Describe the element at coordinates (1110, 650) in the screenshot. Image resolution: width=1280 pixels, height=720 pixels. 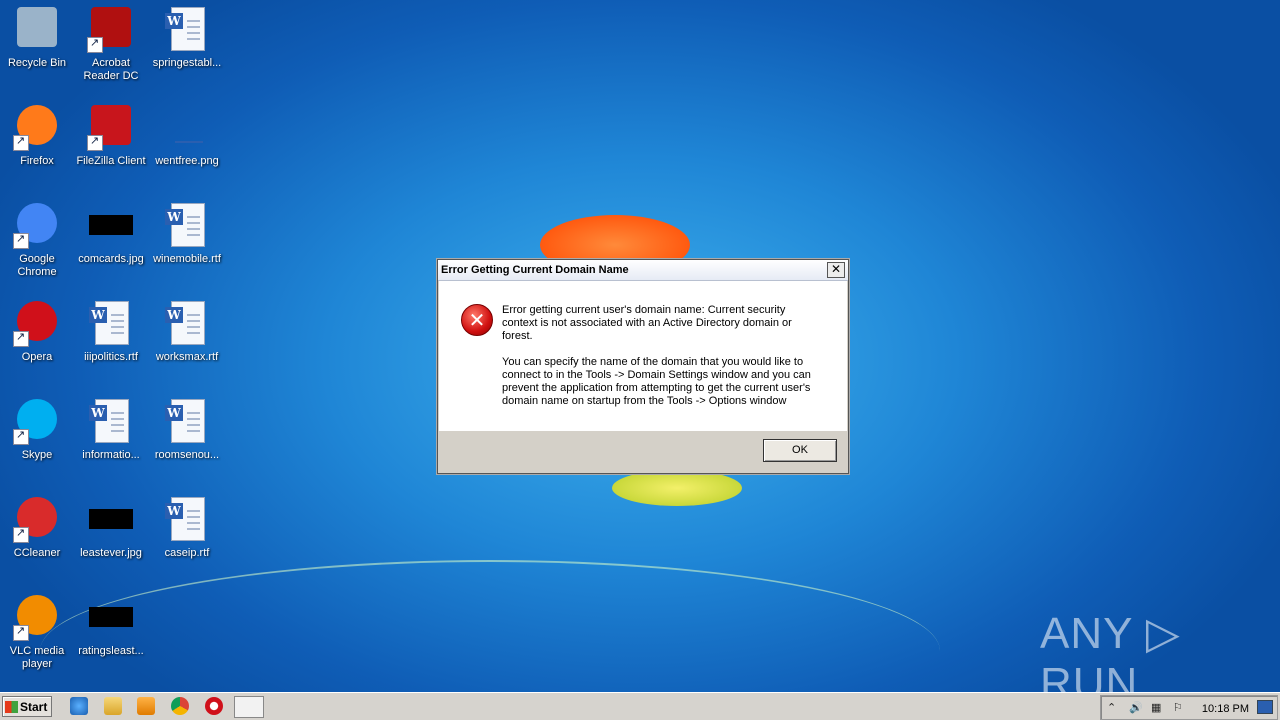
I see `anyrun-watermark: ANY ▷ RUN` at that location.